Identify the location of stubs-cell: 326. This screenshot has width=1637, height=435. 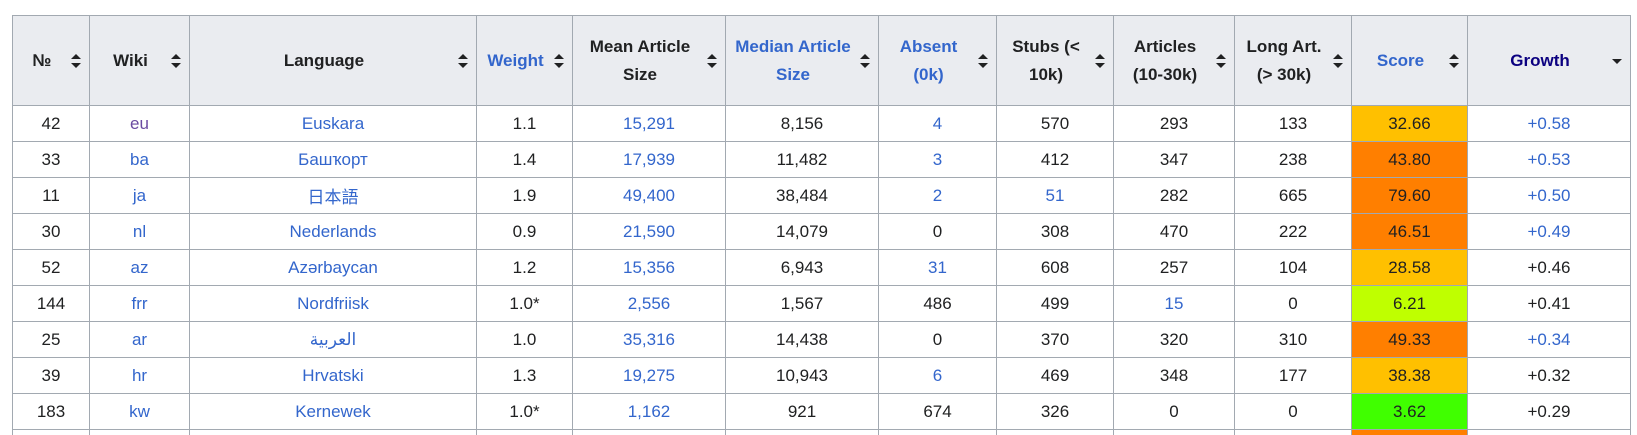
(1055, 411).